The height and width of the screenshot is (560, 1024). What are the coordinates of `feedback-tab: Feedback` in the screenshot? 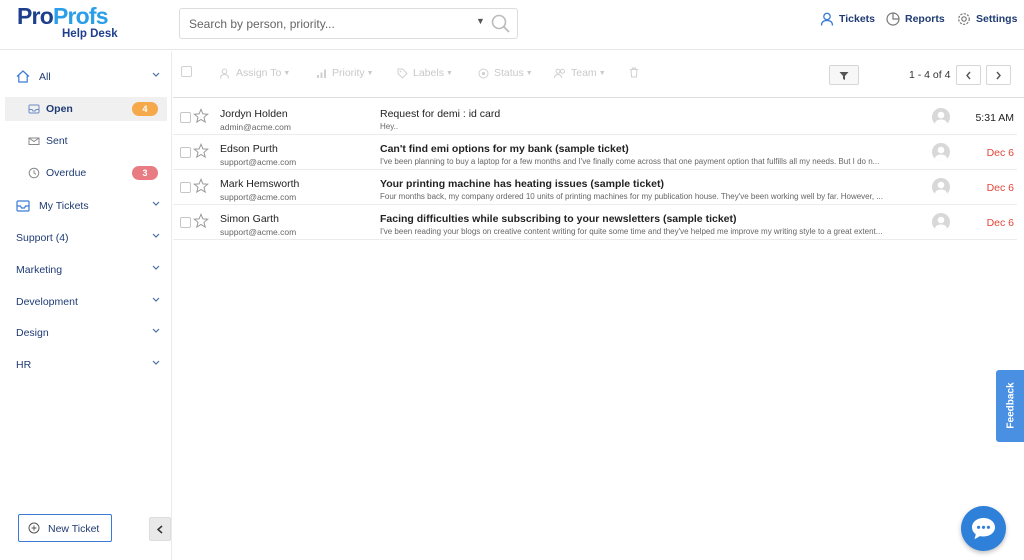 It's located at (1010, 406).